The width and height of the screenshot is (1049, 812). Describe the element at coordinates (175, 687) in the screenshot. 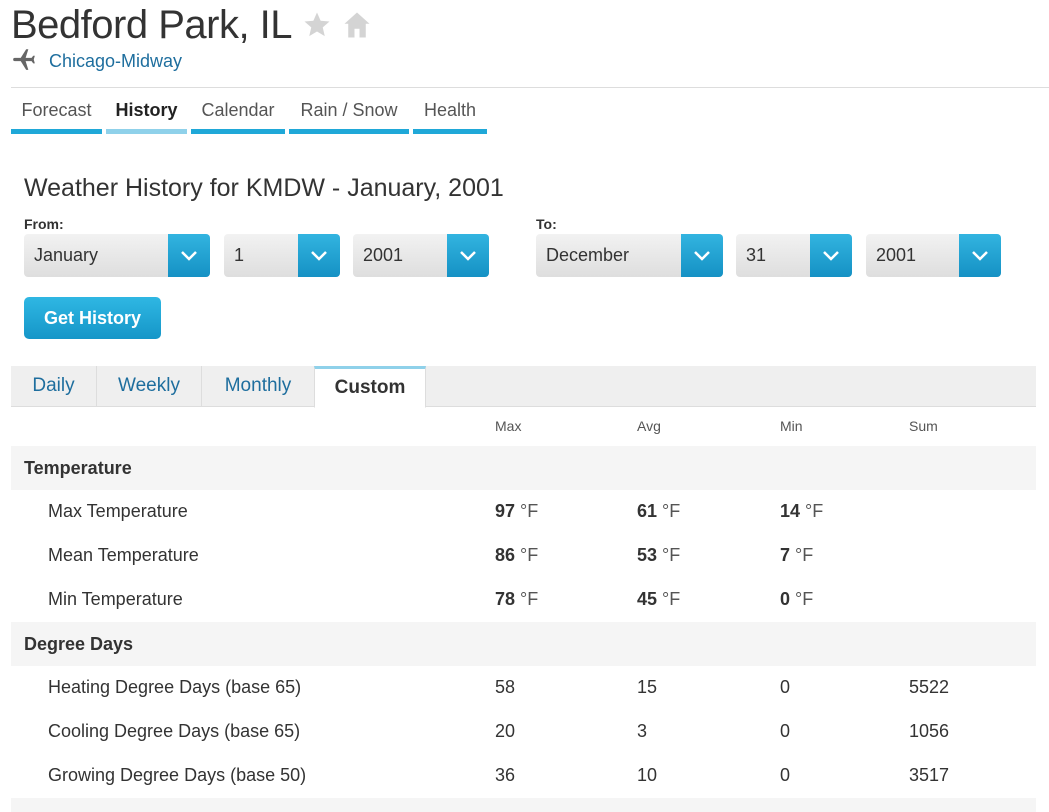

I see `row-label: Heating Degree Days (base 65)` at that location.